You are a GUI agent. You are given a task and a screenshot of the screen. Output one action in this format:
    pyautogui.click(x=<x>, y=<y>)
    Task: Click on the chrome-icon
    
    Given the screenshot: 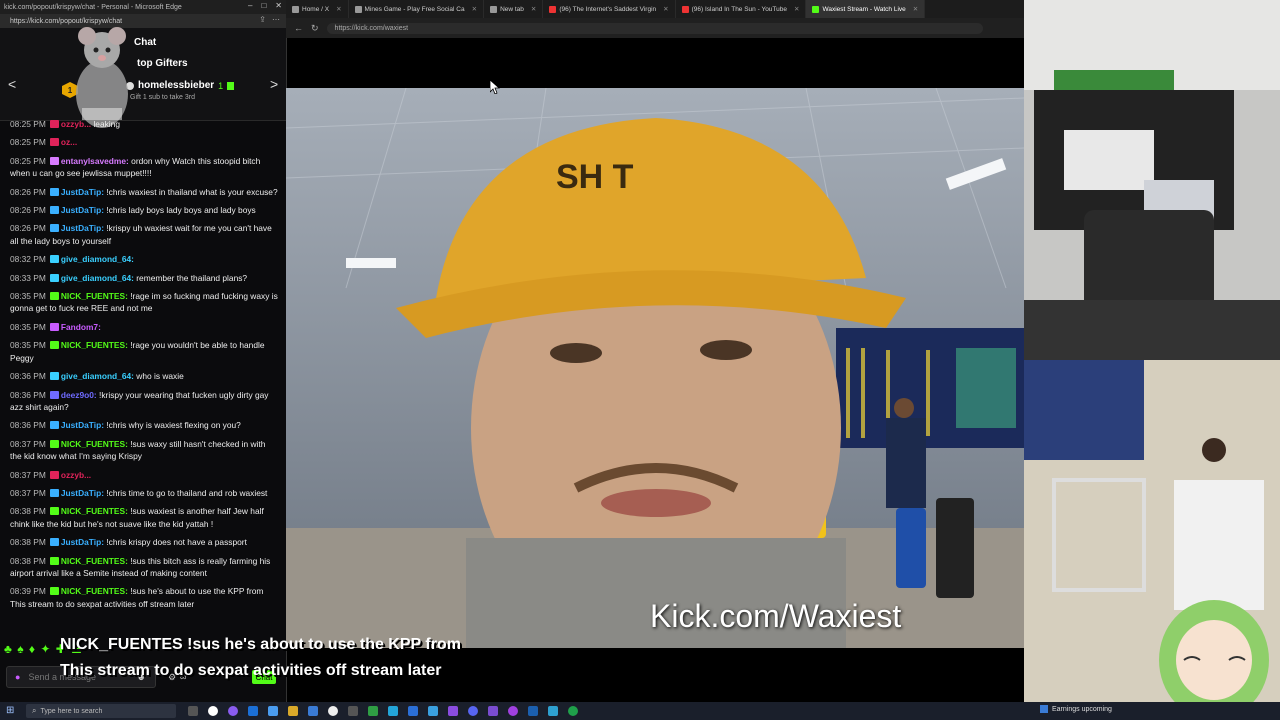 What is the action you would take?
    pyautogui.click(x=573, y=711)
    